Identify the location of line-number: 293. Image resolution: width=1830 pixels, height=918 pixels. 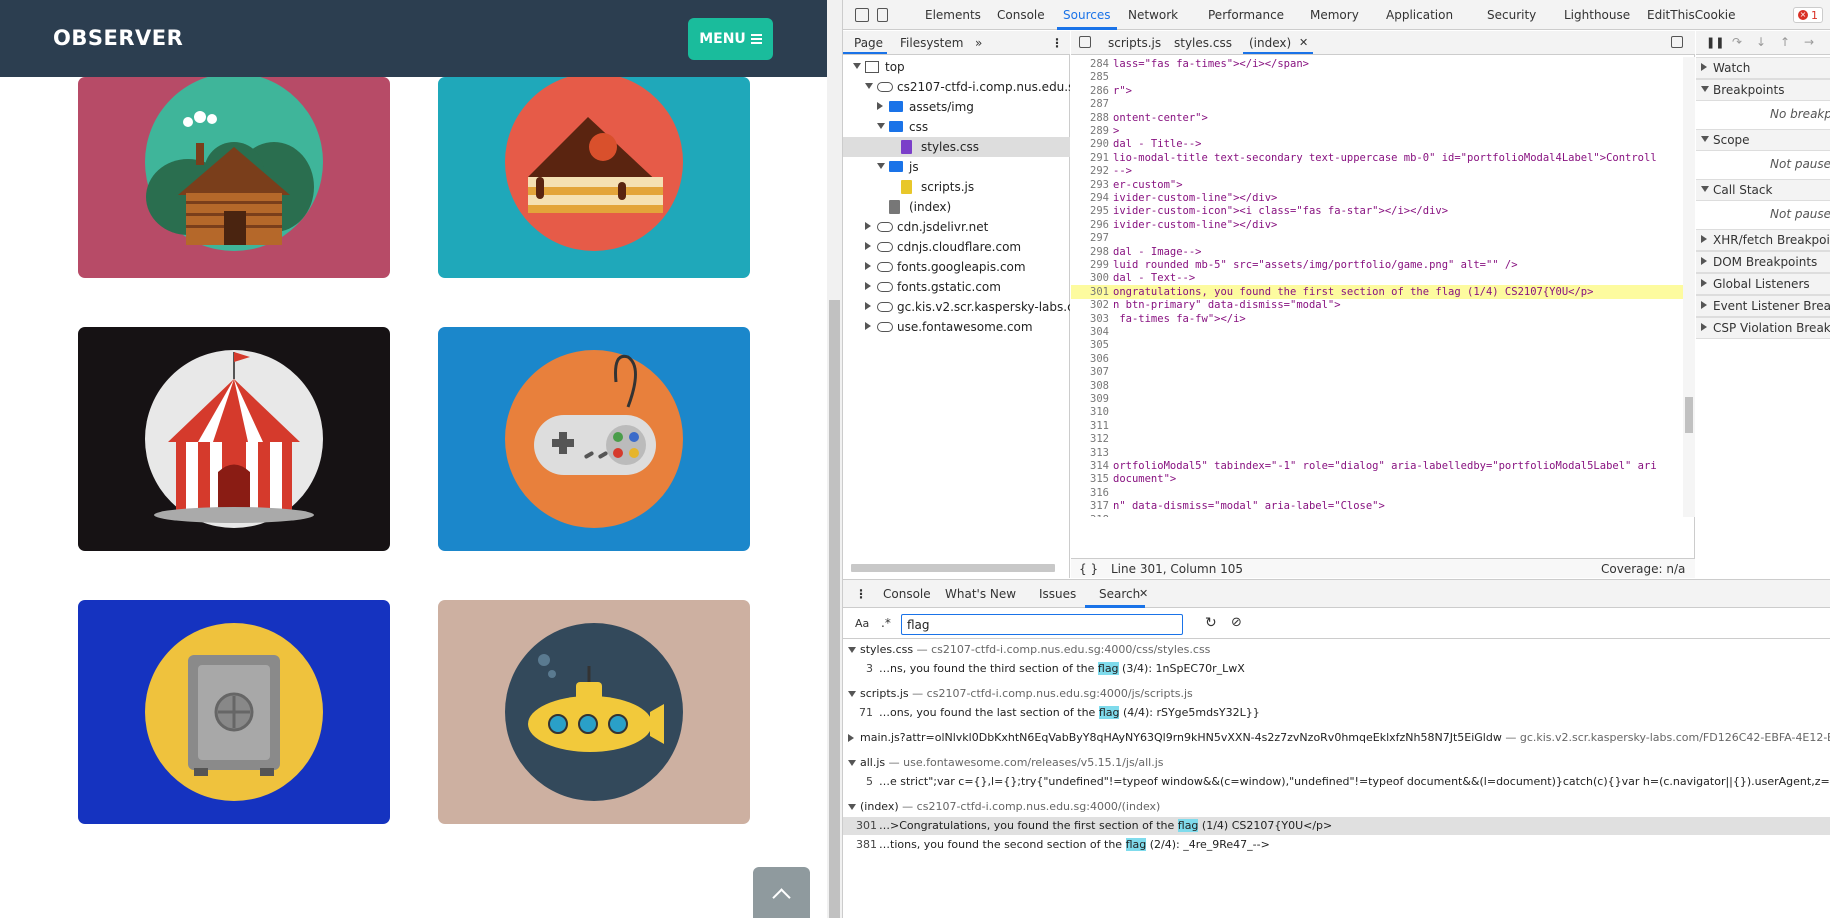
(1090, 185).